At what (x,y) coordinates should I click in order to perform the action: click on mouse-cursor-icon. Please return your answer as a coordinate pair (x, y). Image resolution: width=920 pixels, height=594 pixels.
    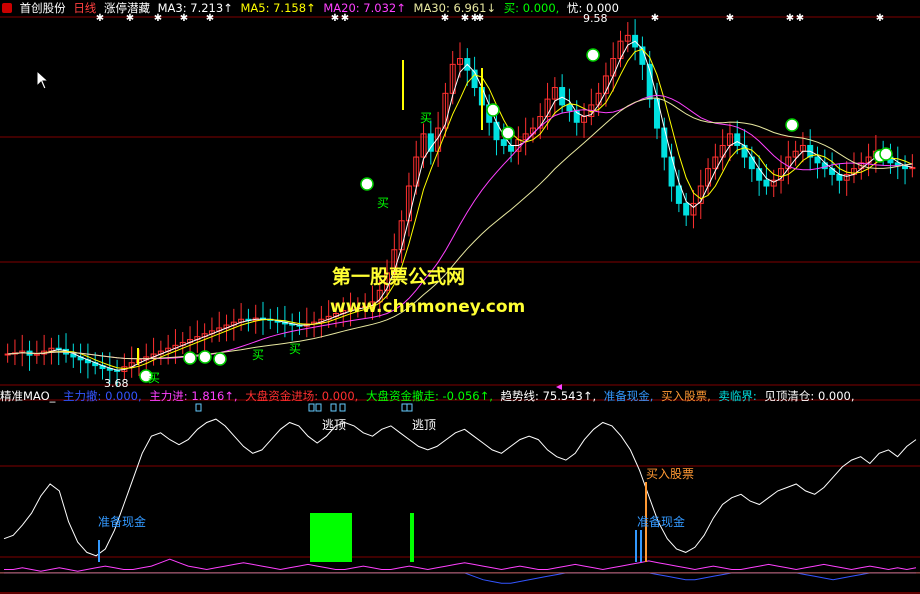
    Looking at the image, I should click on (43, 80).